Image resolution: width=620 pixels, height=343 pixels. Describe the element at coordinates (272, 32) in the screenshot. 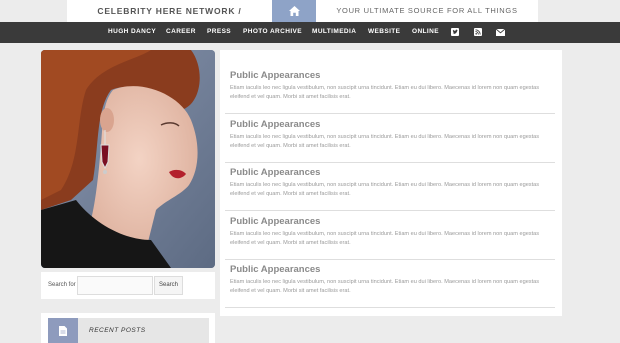

I see `nav-item-photo-archive: PHOTO ARCHIVE` at that location.